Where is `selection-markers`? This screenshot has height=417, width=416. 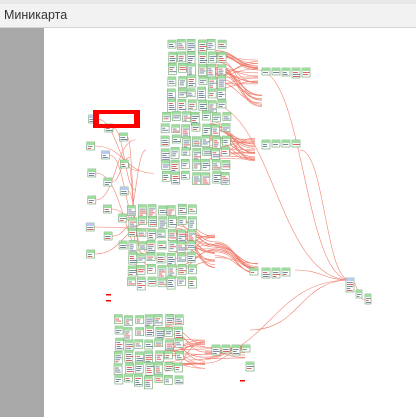 selection-markers is located at coordinates (116, 119).